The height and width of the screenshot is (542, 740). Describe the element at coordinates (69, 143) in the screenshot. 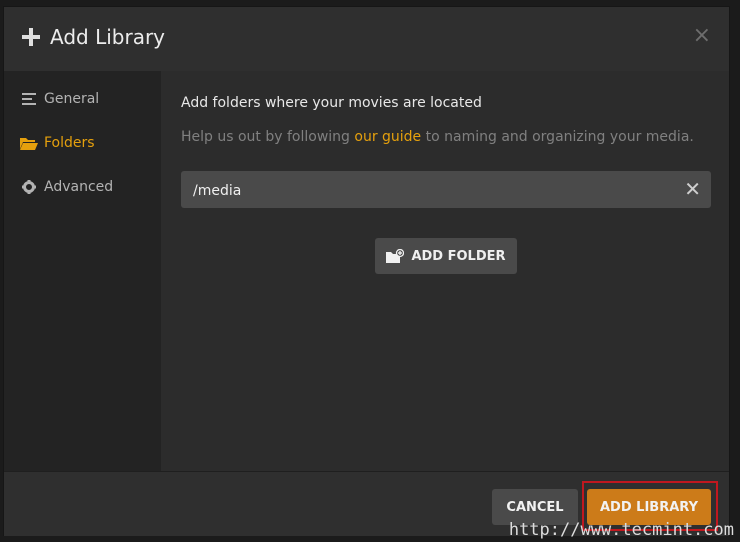

I see `sidebar-item-label: Folders` at that location.